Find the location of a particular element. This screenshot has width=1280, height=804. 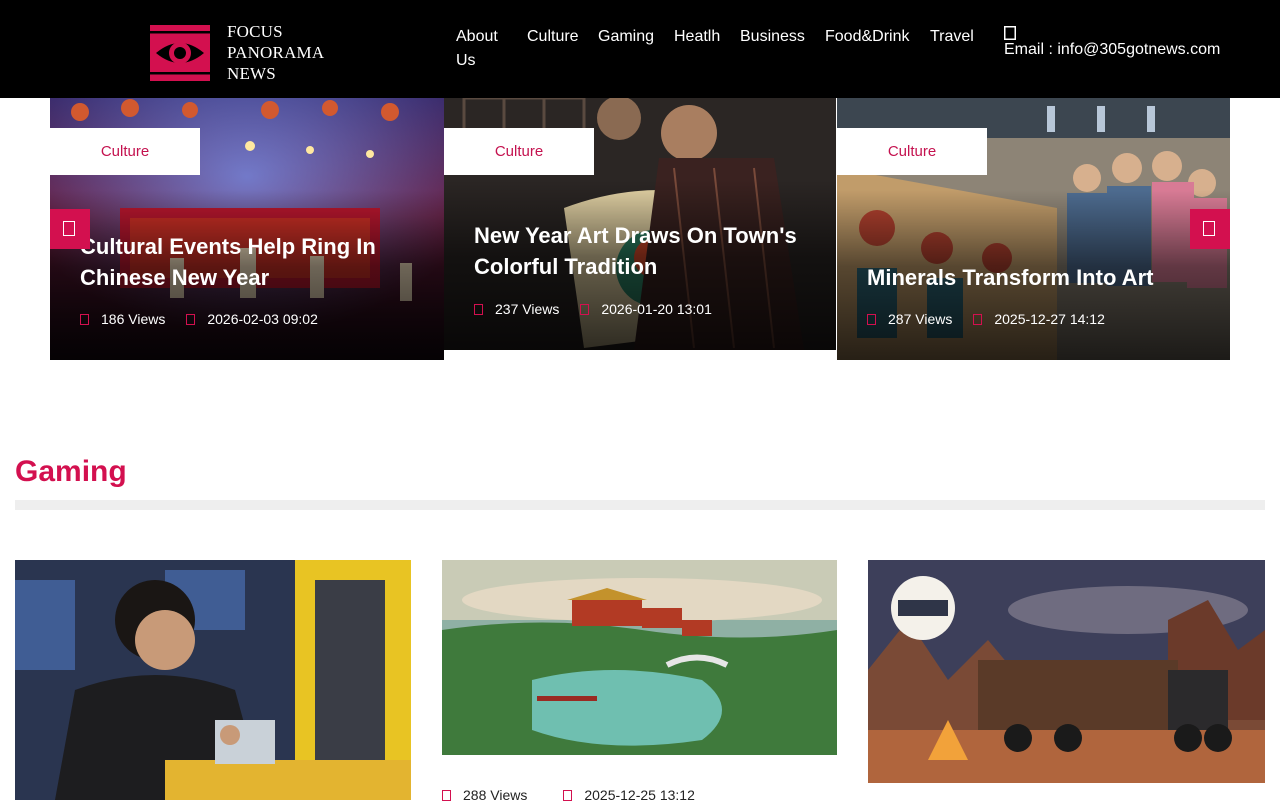

aerial-palace-garden-image is located at coordinates (639, 657).